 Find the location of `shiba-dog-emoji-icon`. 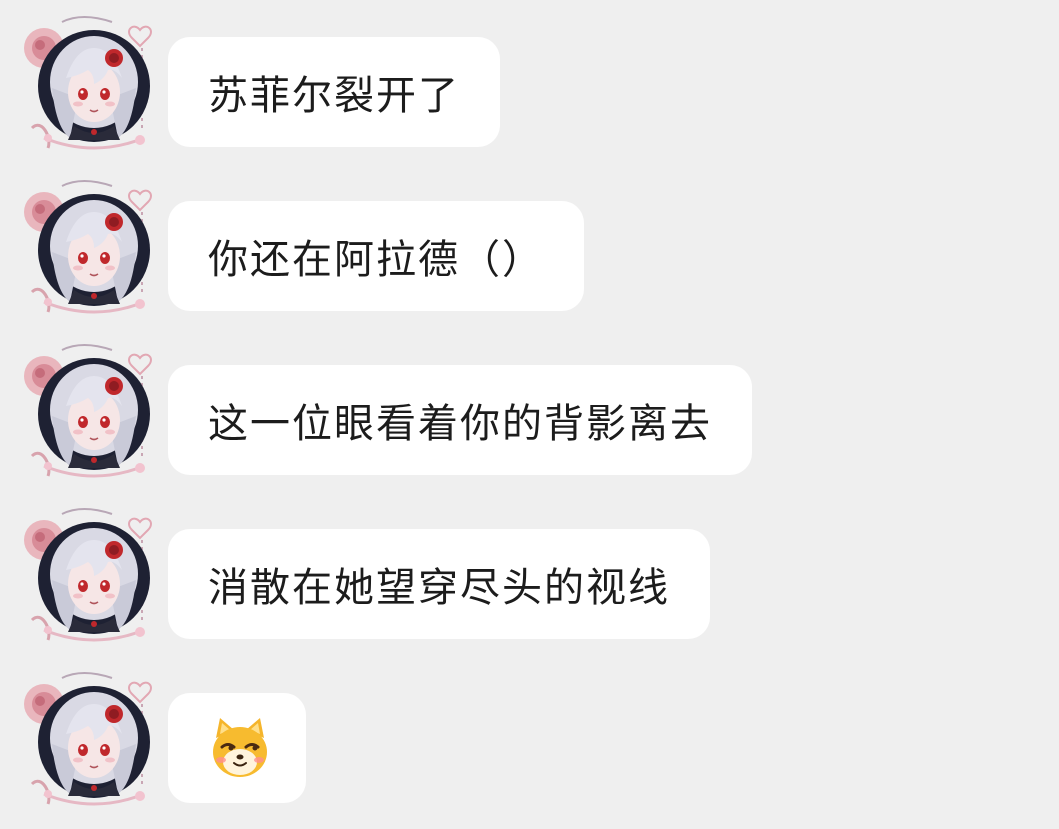

shiba-dog-emoji-icon is located at coordinates (240, 747).